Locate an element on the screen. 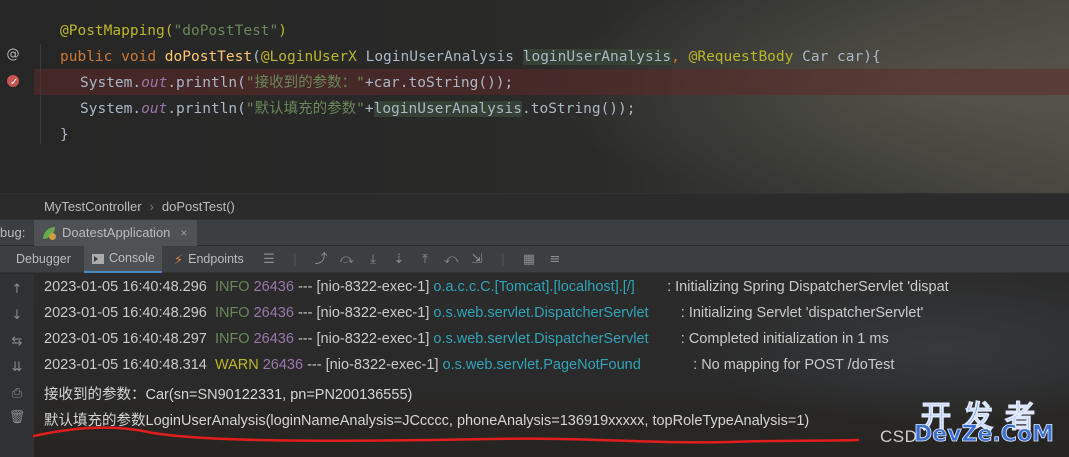 The image size is (1069, 457). spring-boot-debug-icon is located at coordinates (49, 233).